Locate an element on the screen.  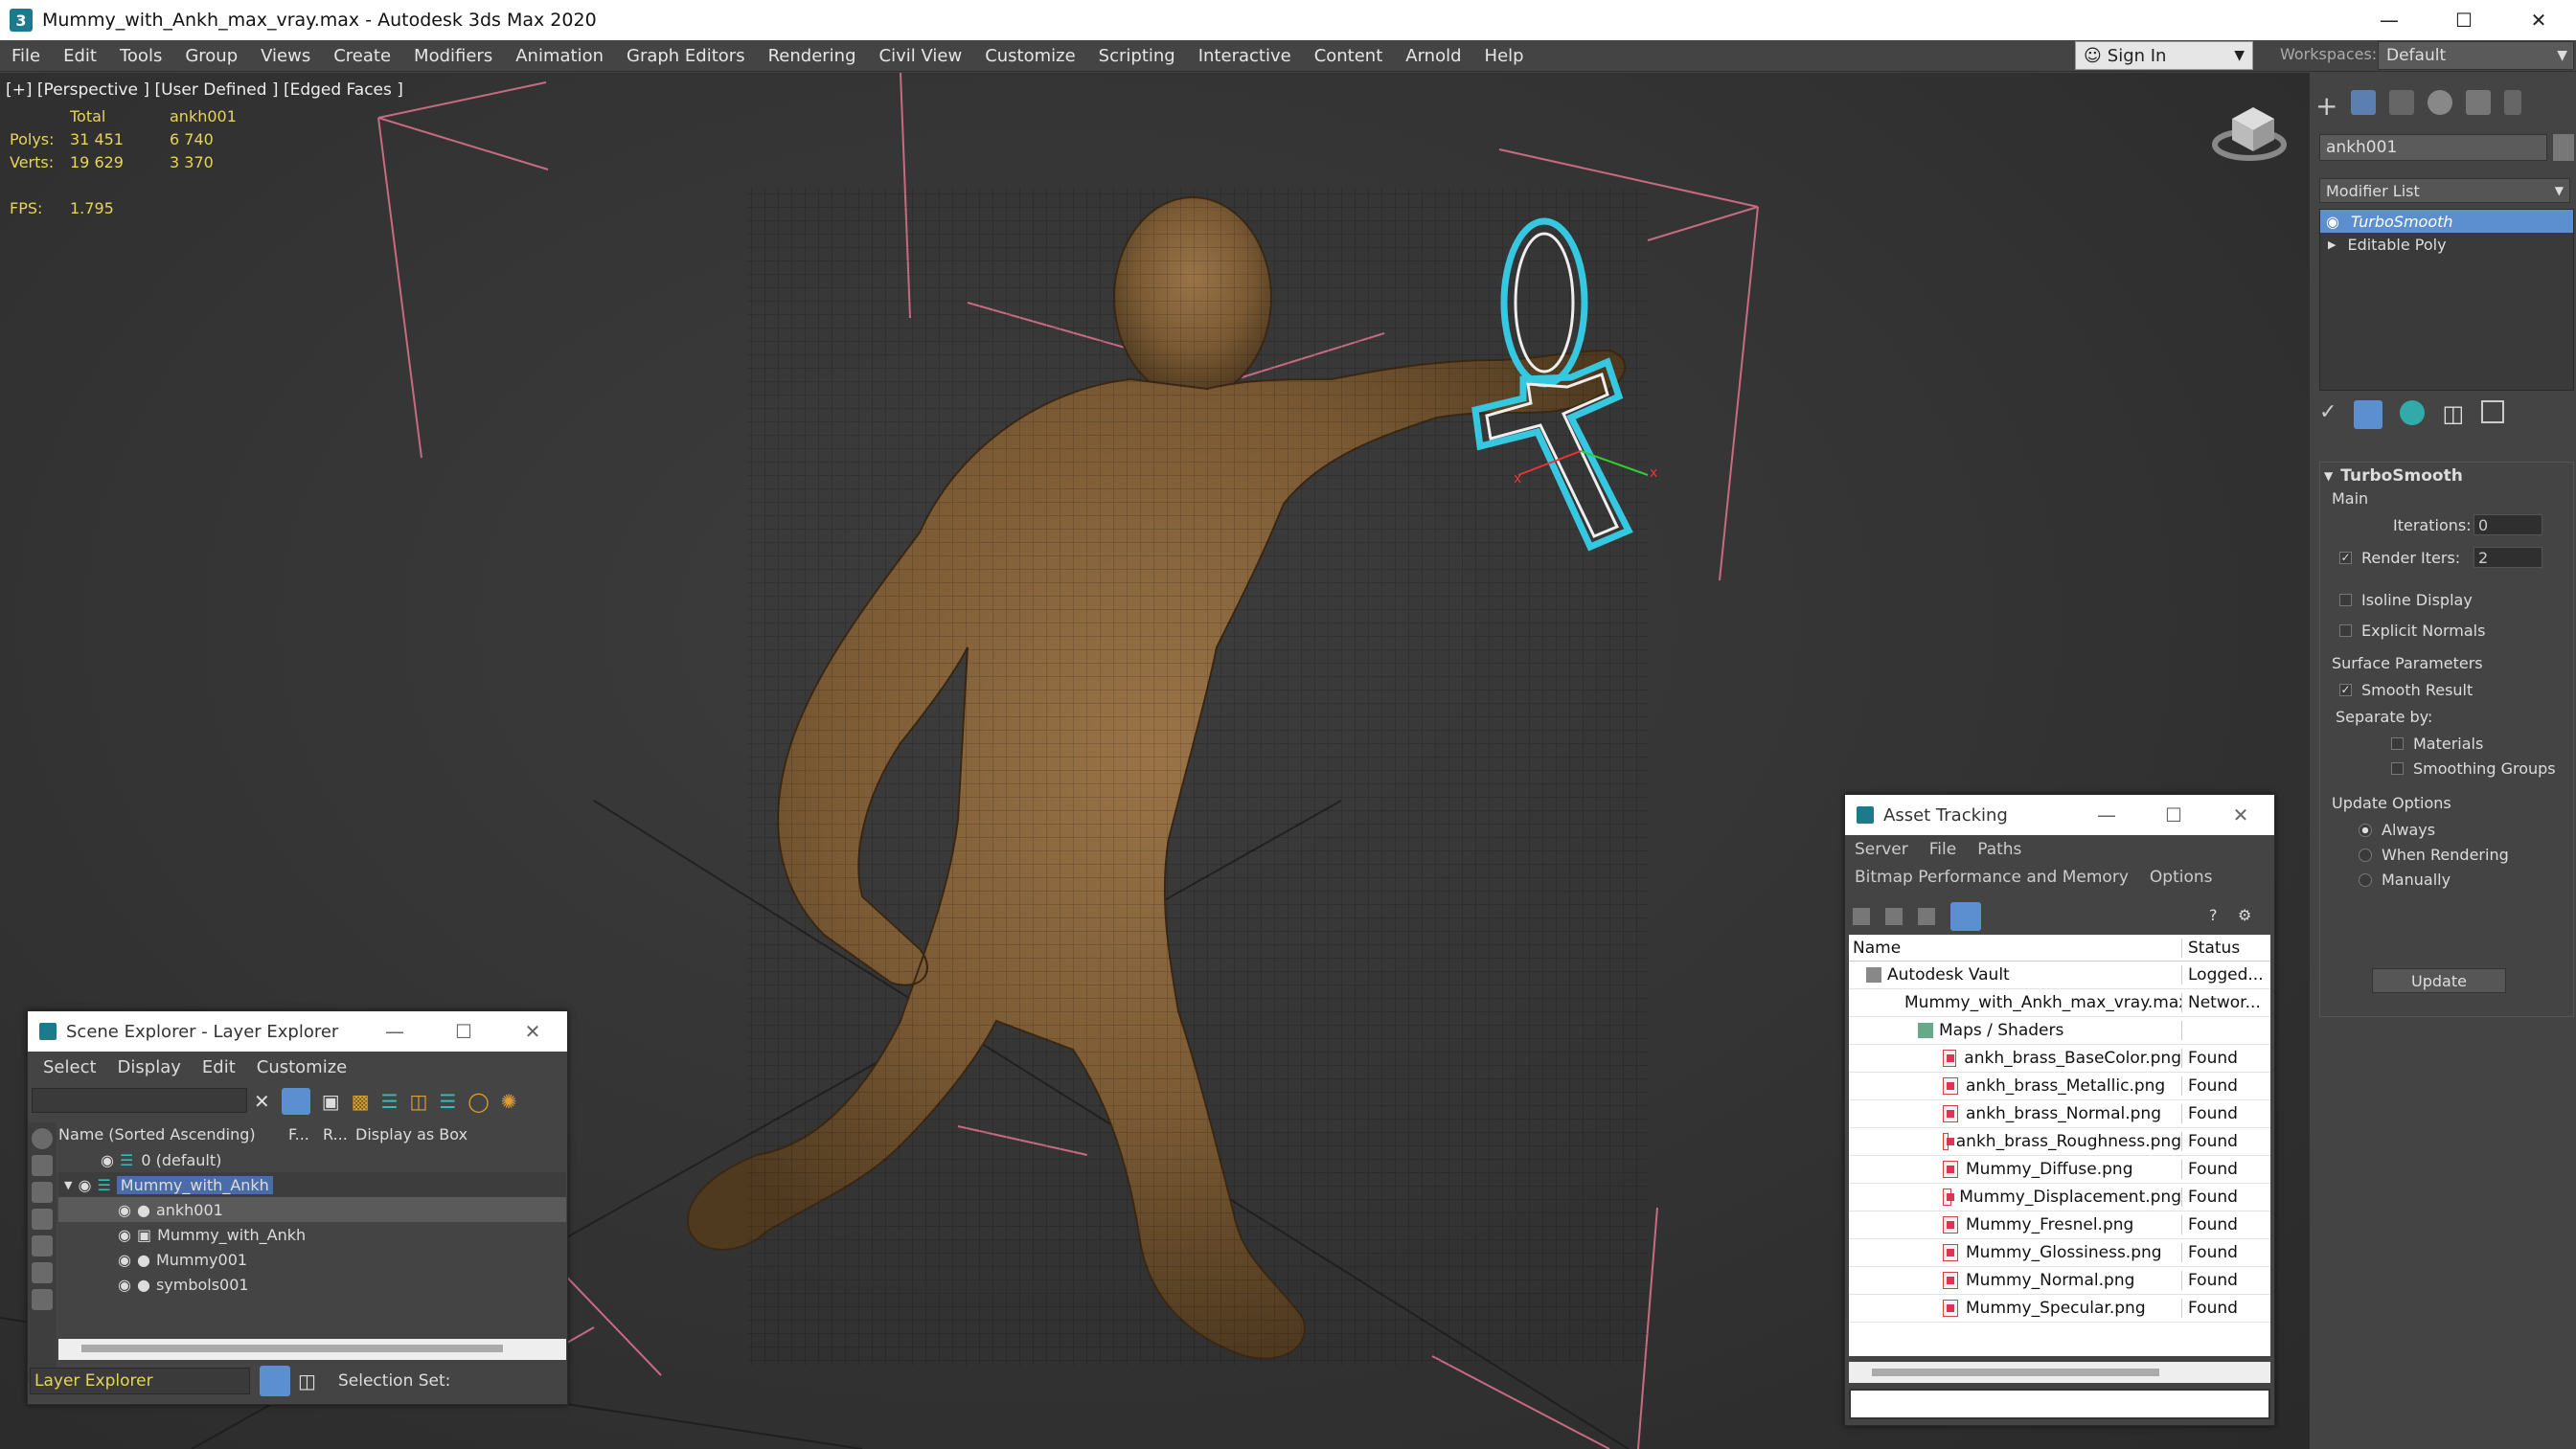
horizontal-scrollbar is located at coordinates (312, 1349).